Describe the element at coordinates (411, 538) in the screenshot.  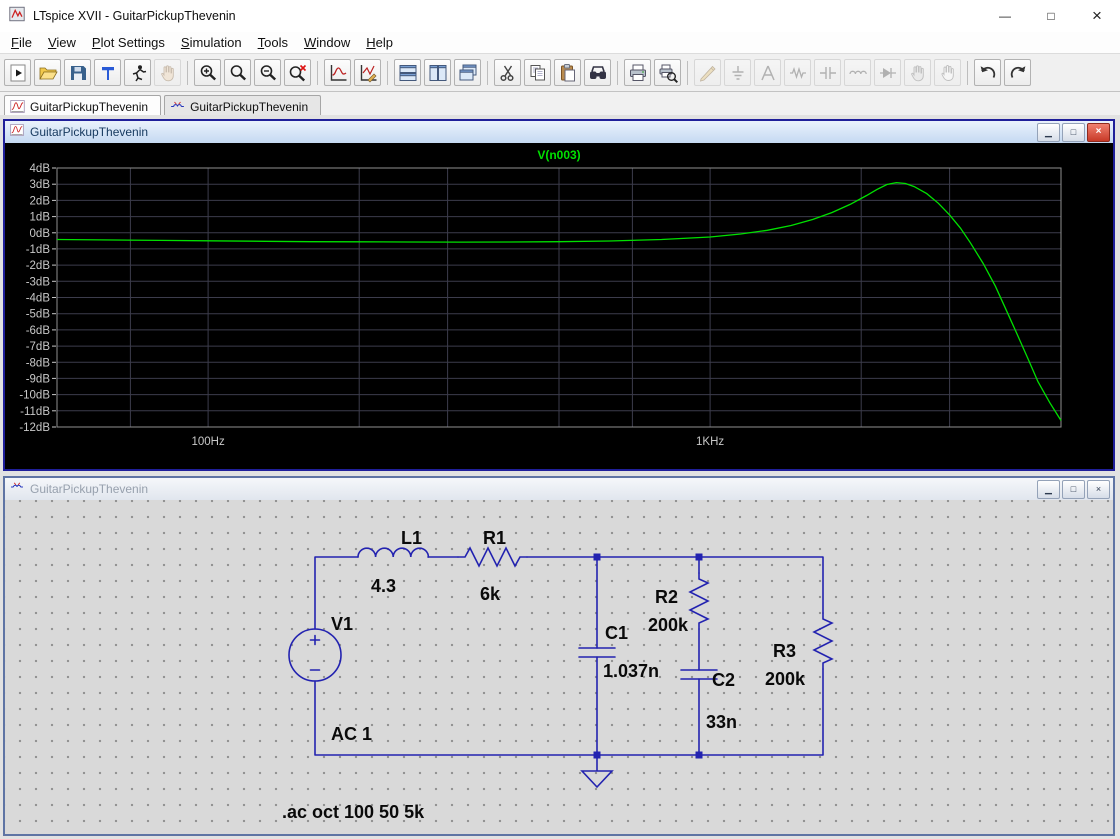
I see `label-L1: L1` at that location.